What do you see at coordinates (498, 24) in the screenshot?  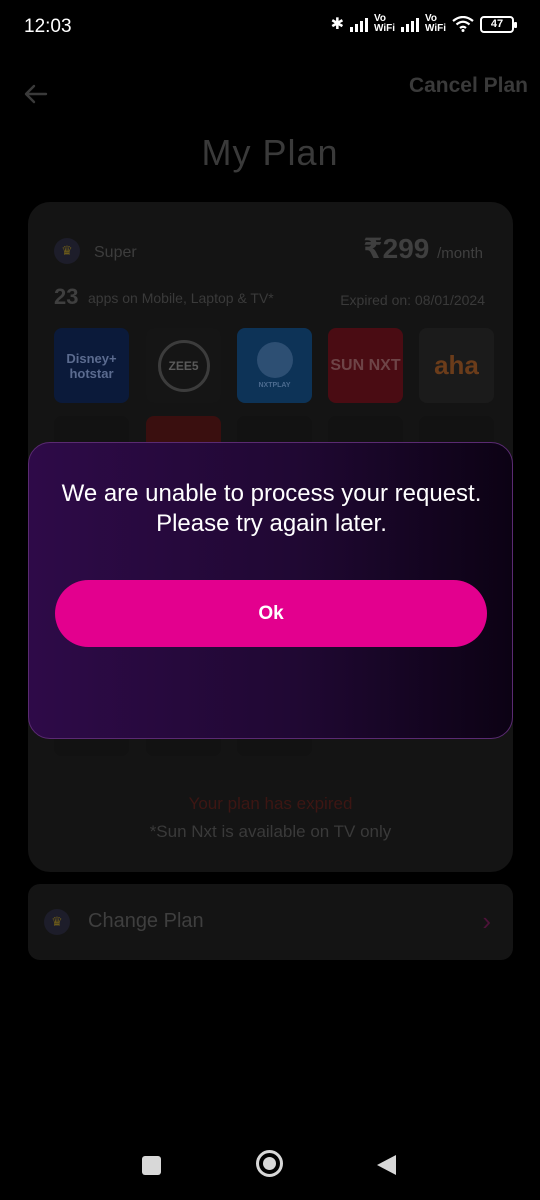 I see `battery-icon: 47` at bounding box center [498, 24].